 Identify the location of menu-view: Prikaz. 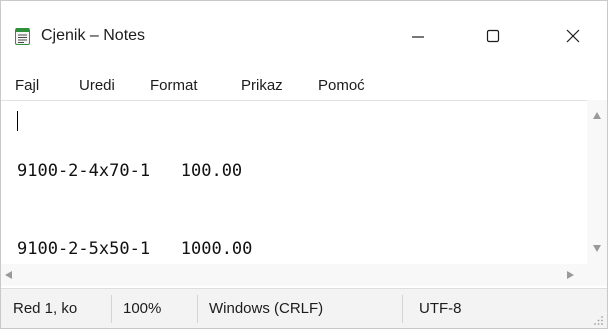
(262, 86).